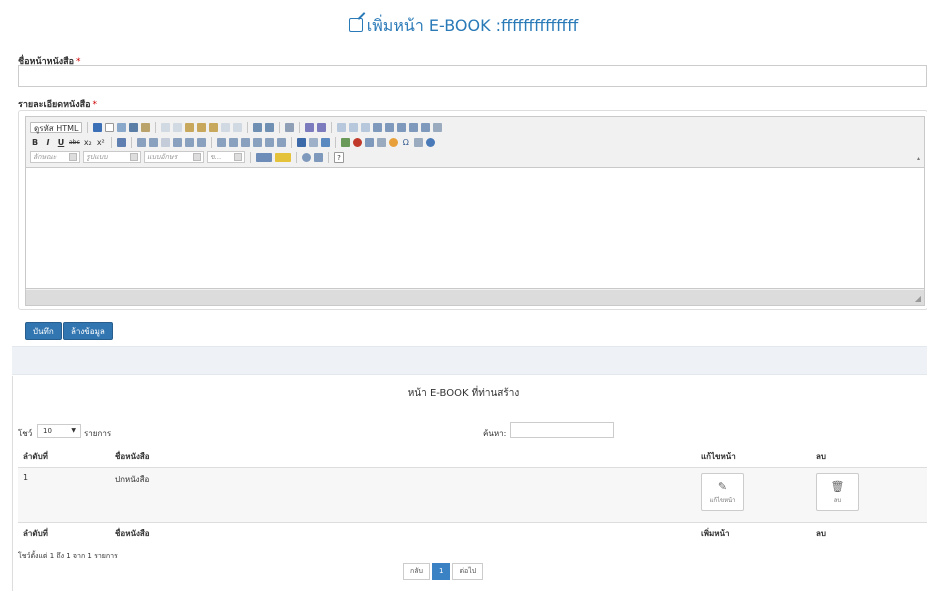  What do you see at coordinates (345, 142) in the screenshot?
I see `image-icon` at bounding box center [345, 142].